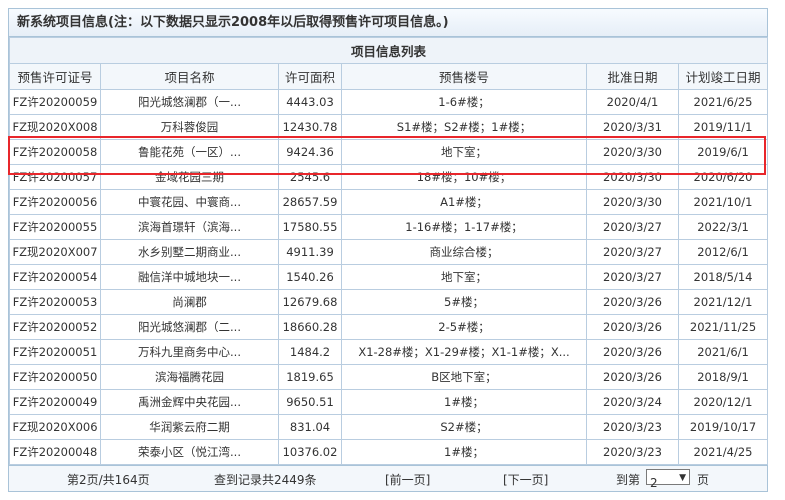 The height and width of the screenshot is (500, 785). I want to click on cell-area: 28657.59, so click(310, 202).